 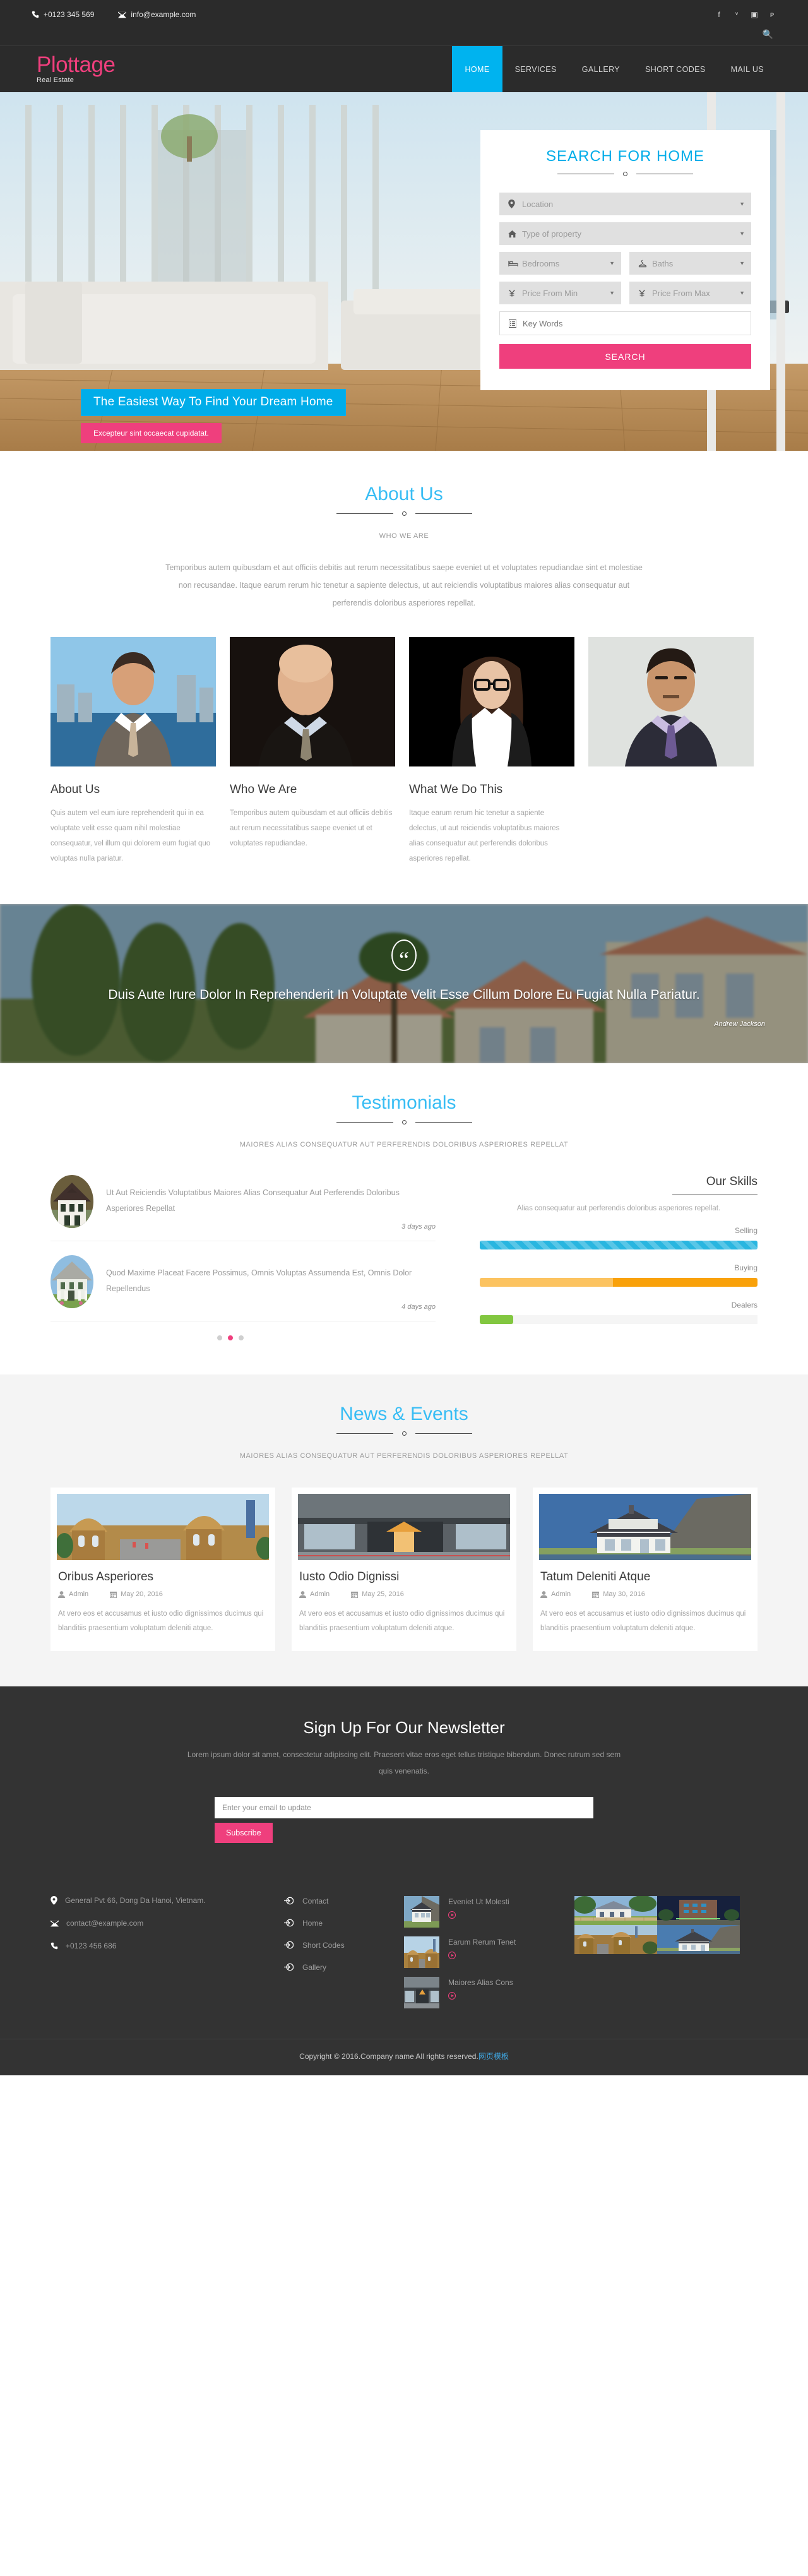 I want to click on phone-icon, so click(x=35, y=14).